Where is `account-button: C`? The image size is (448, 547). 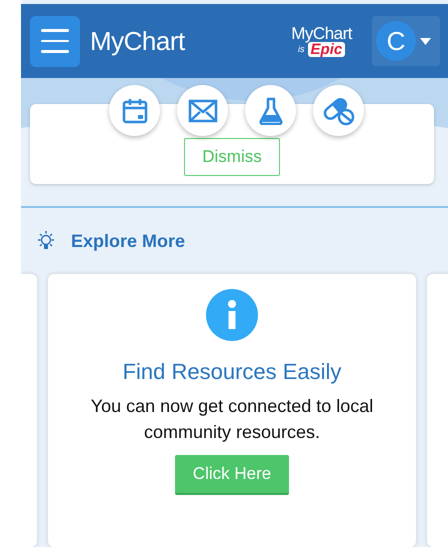 account-button: C is located at coordinates (406, 41).